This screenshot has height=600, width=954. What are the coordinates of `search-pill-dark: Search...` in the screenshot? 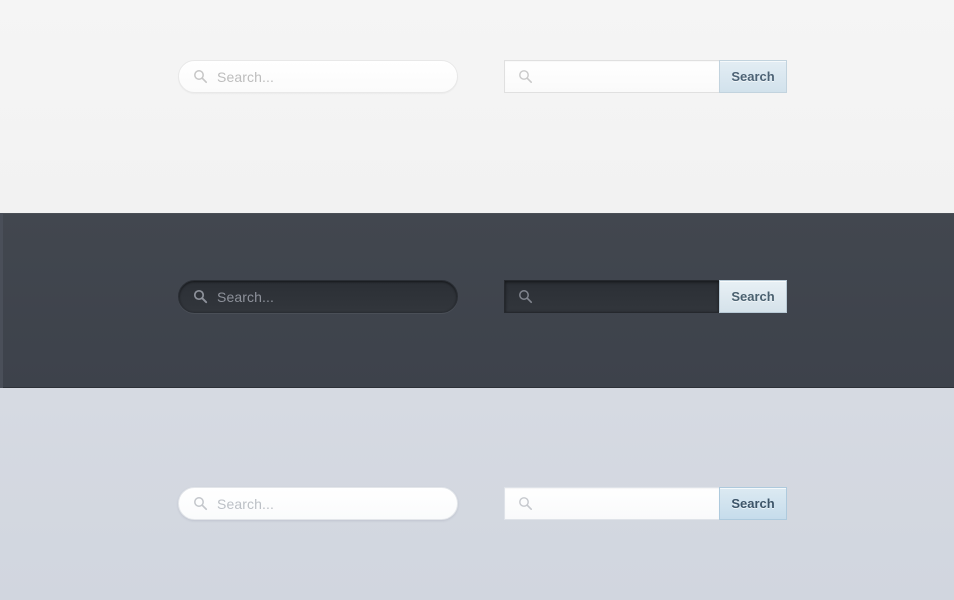 It's located at (318, 296).